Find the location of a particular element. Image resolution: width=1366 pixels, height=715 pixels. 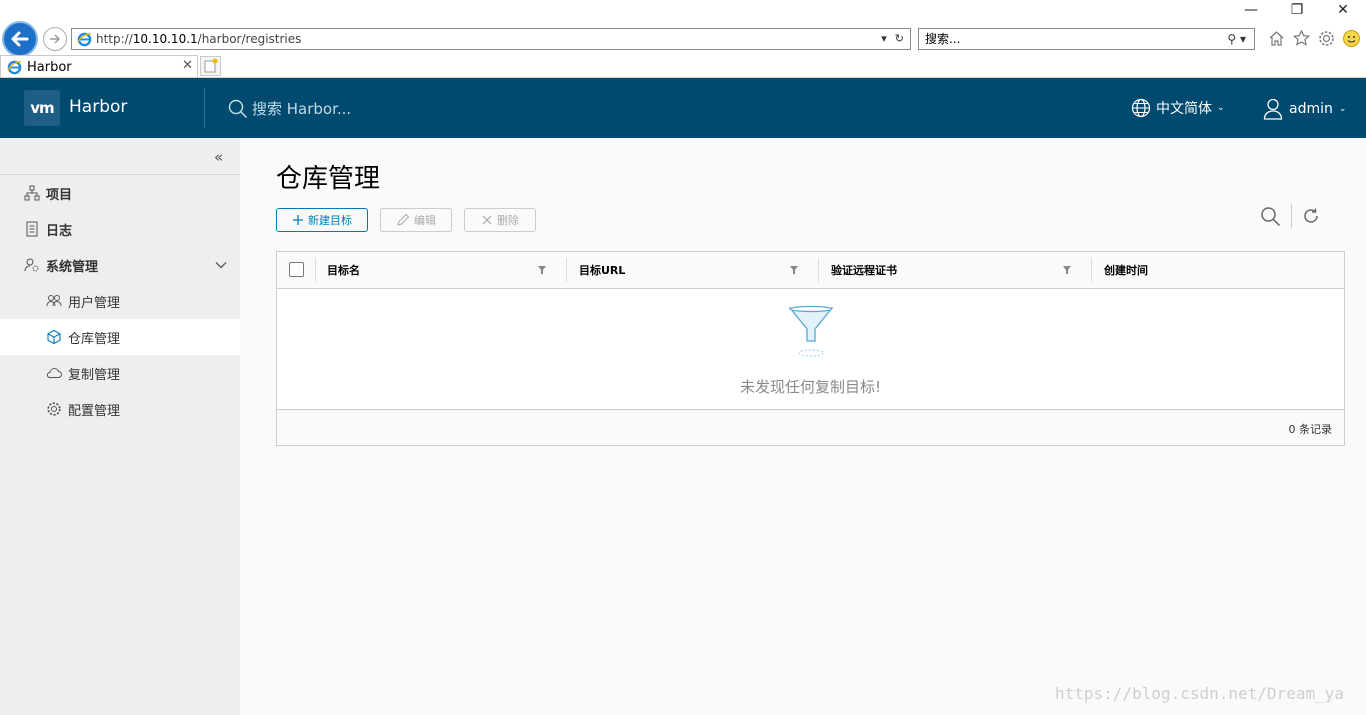

users-icon is located at coordinates (54, 301).